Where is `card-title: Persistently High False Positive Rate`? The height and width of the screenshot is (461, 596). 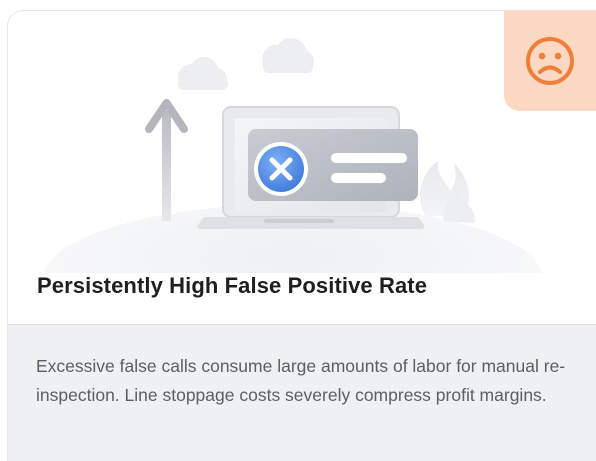
card-title: Persistently High False Positive Rate is located at coordinates (232, 285).